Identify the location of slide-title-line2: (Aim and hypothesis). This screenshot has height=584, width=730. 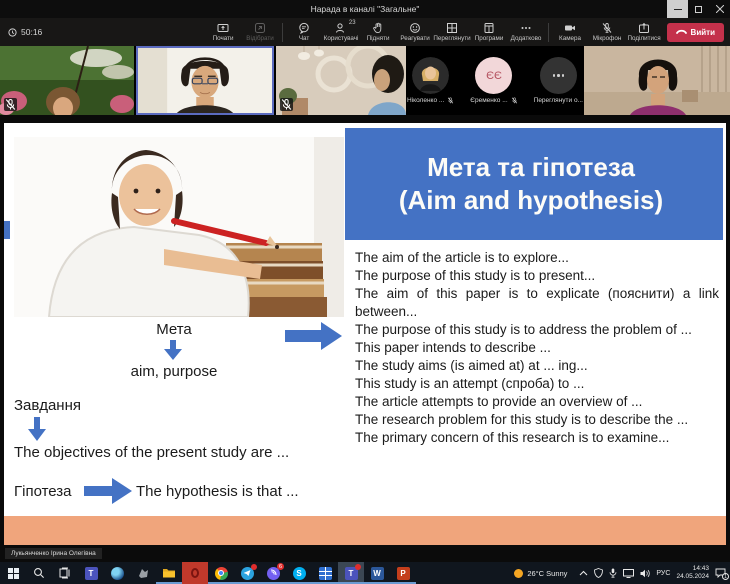
(531, 200).